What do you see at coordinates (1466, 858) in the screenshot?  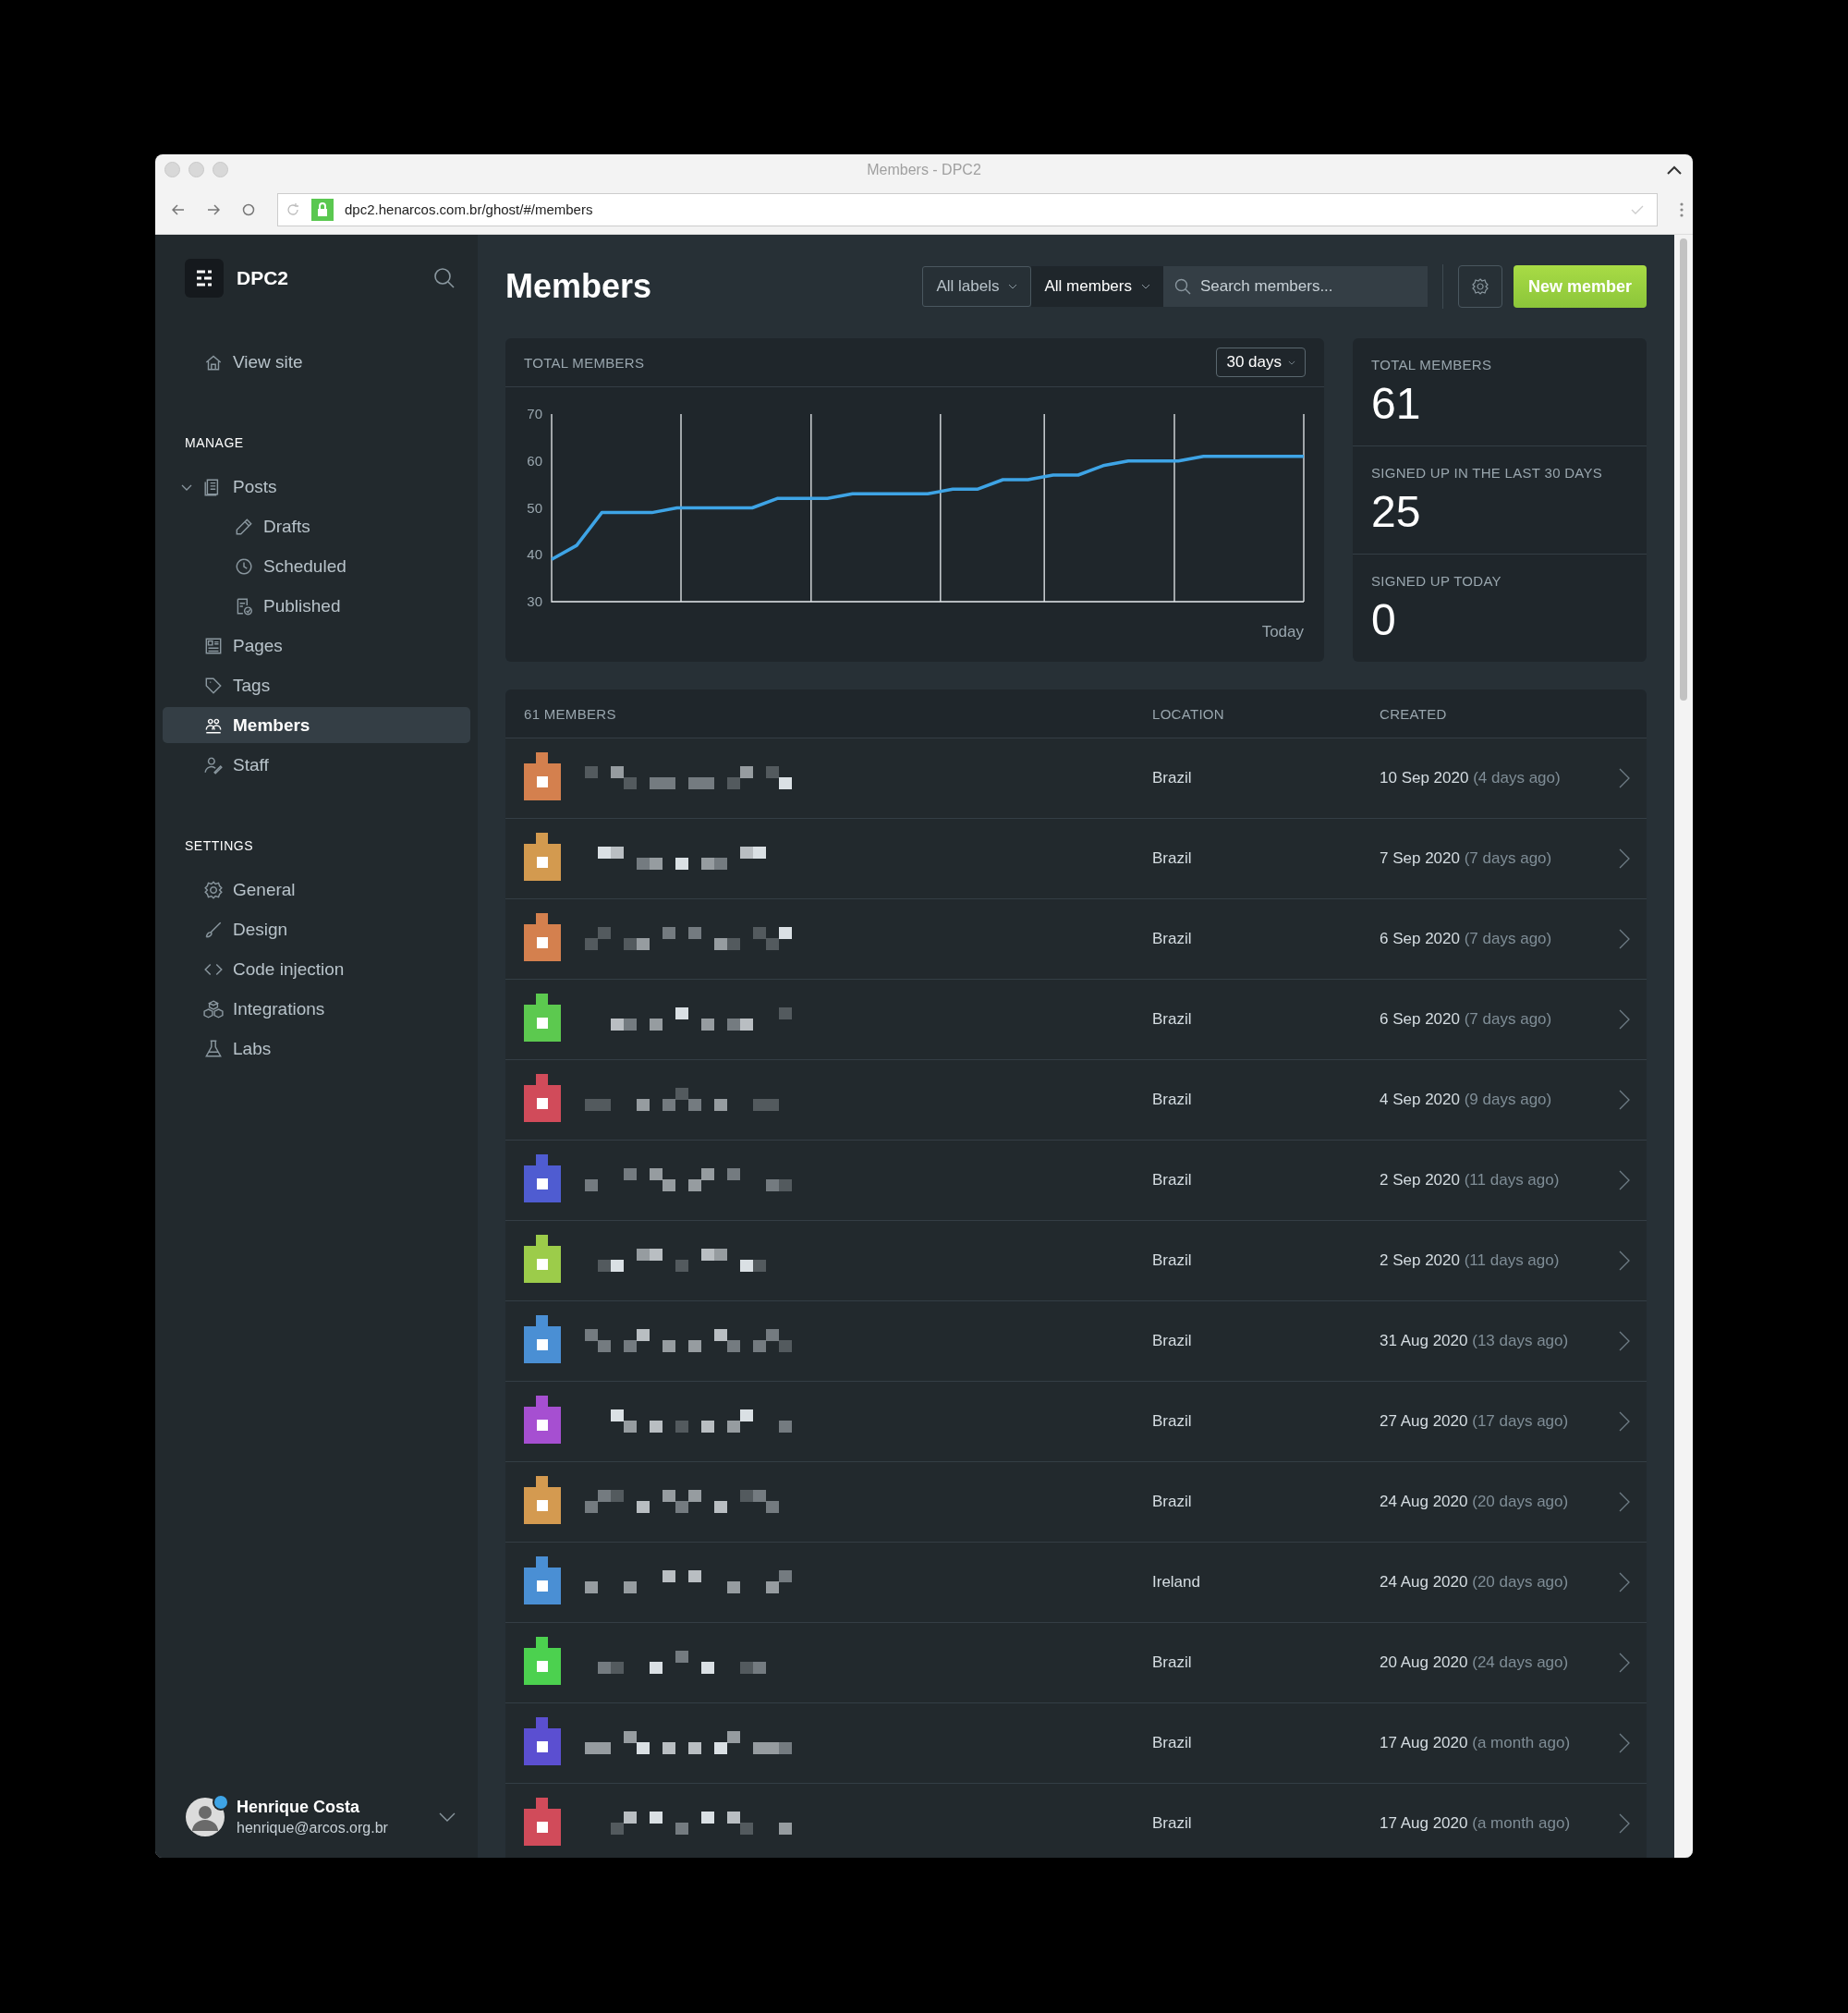 I see `created-cell-text: 7 Sep 2020 (7 days ago)` at bounding box center [1466, 858].